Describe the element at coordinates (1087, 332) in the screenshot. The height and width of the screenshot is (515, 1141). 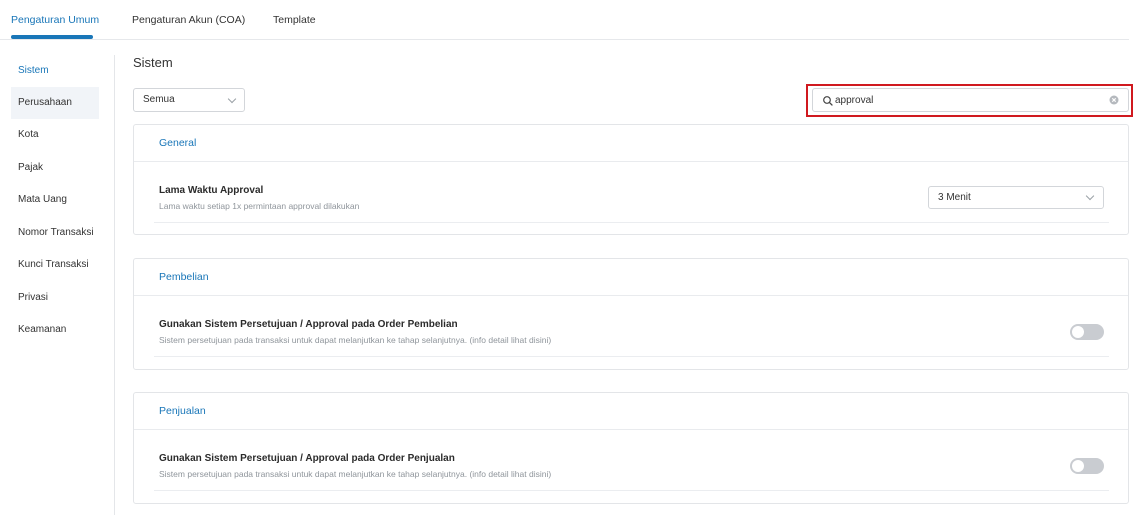
I see `approval-pembelian-toggle` at that location.